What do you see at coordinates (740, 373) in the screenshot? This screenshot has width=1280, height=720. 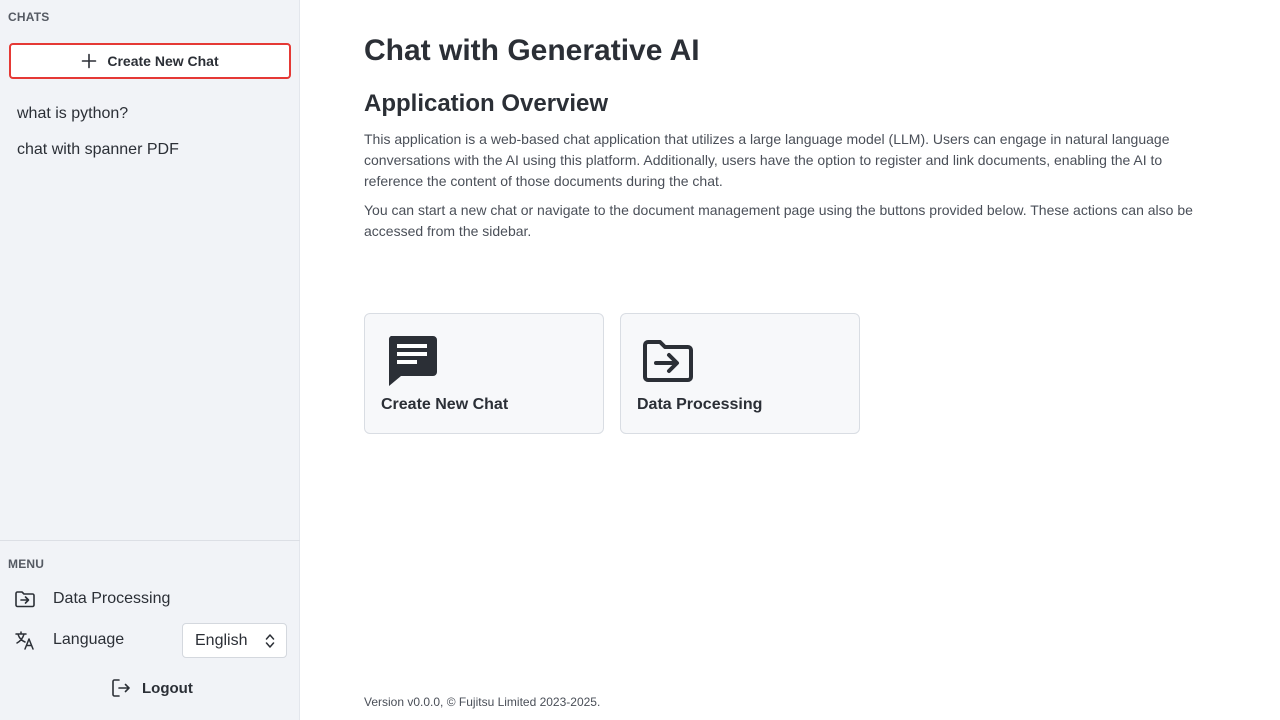 I see `data-processing-card: Data Processing` at bounding box center [740, 373].